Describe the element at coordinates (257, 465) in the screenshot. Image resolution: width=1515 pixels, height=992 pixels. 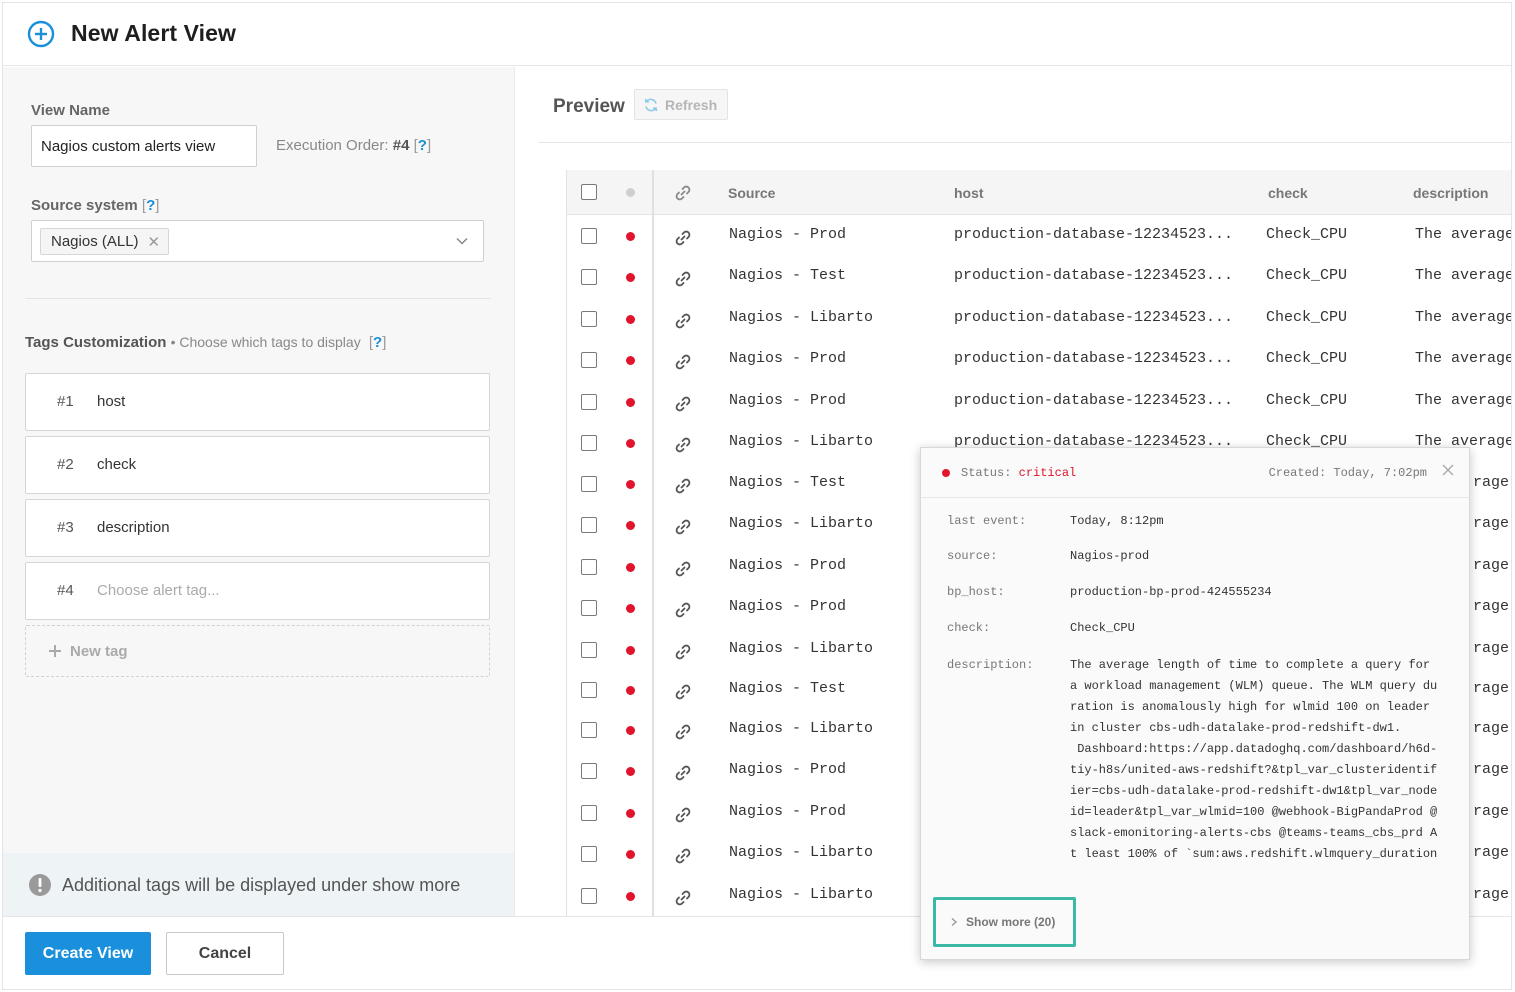
I see `tag-item: #2 check` at that location.